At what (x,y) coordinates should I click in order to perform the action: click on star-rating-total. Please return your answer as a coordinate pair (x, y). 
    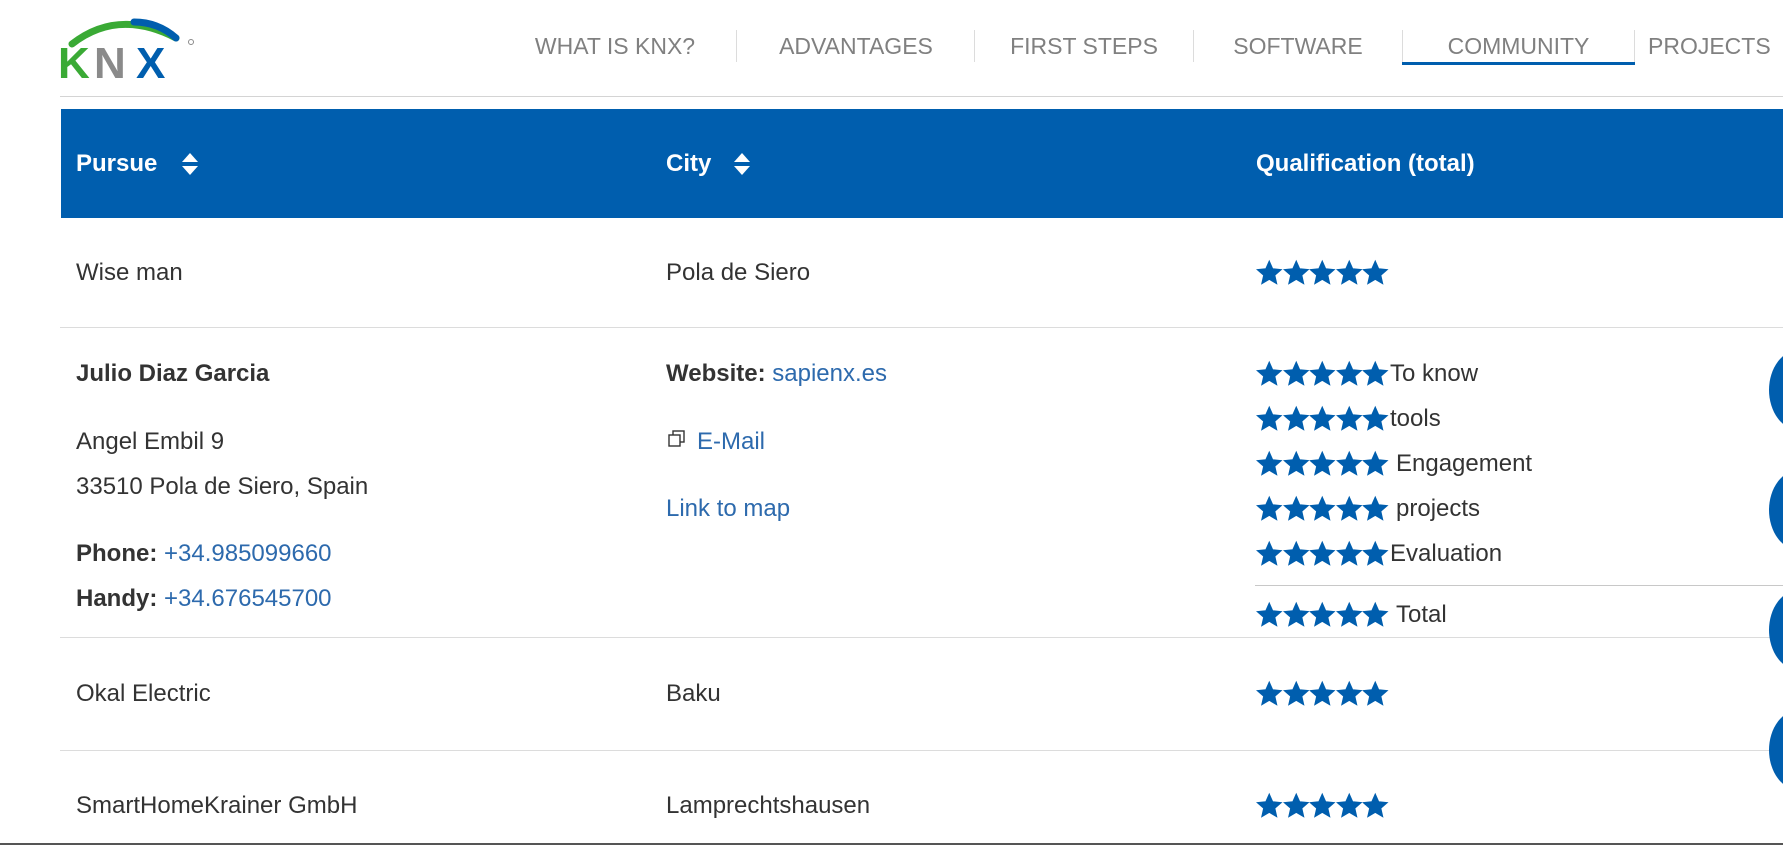
    Looking at the image, I should click on (1322, 615).